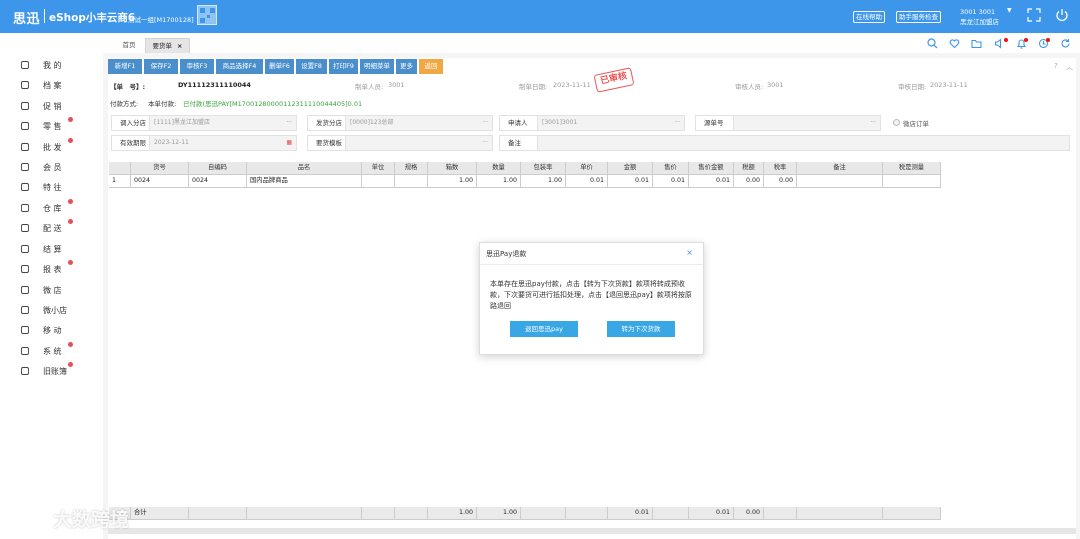 Image resolution: width=1080 pixels, height=539 pixels. Describe the element at coordinates (25, 187) in the screenshot. I see `target-icon` at that location.